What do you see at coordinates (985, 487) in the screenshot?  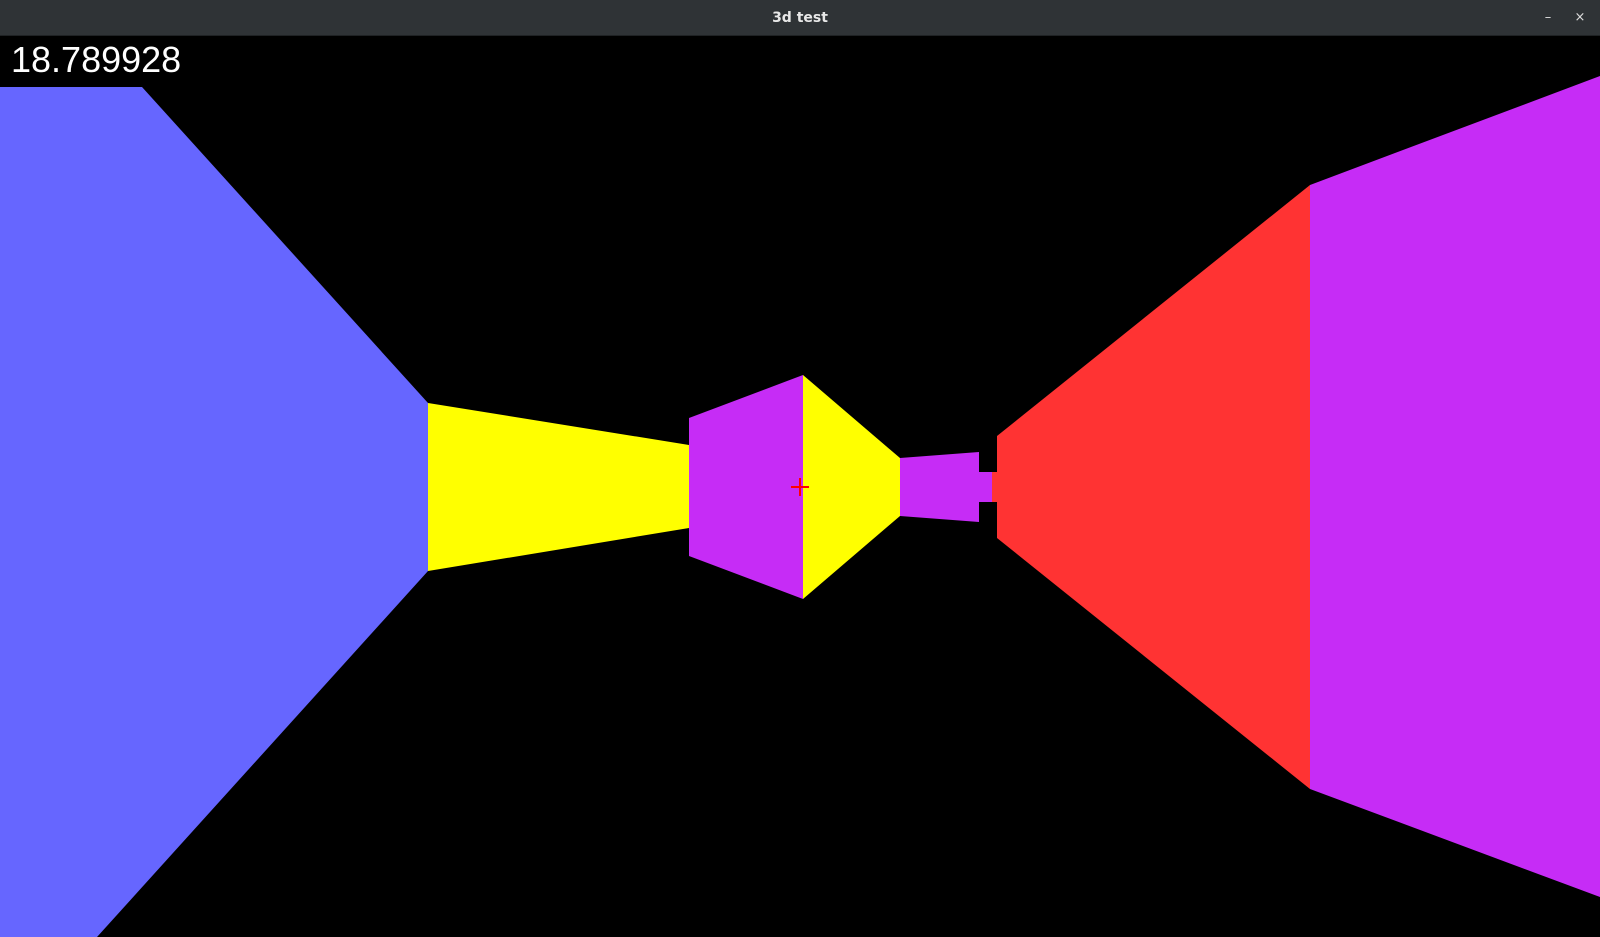 I see `wall-notch-purple` at bounding box center [985, 487].